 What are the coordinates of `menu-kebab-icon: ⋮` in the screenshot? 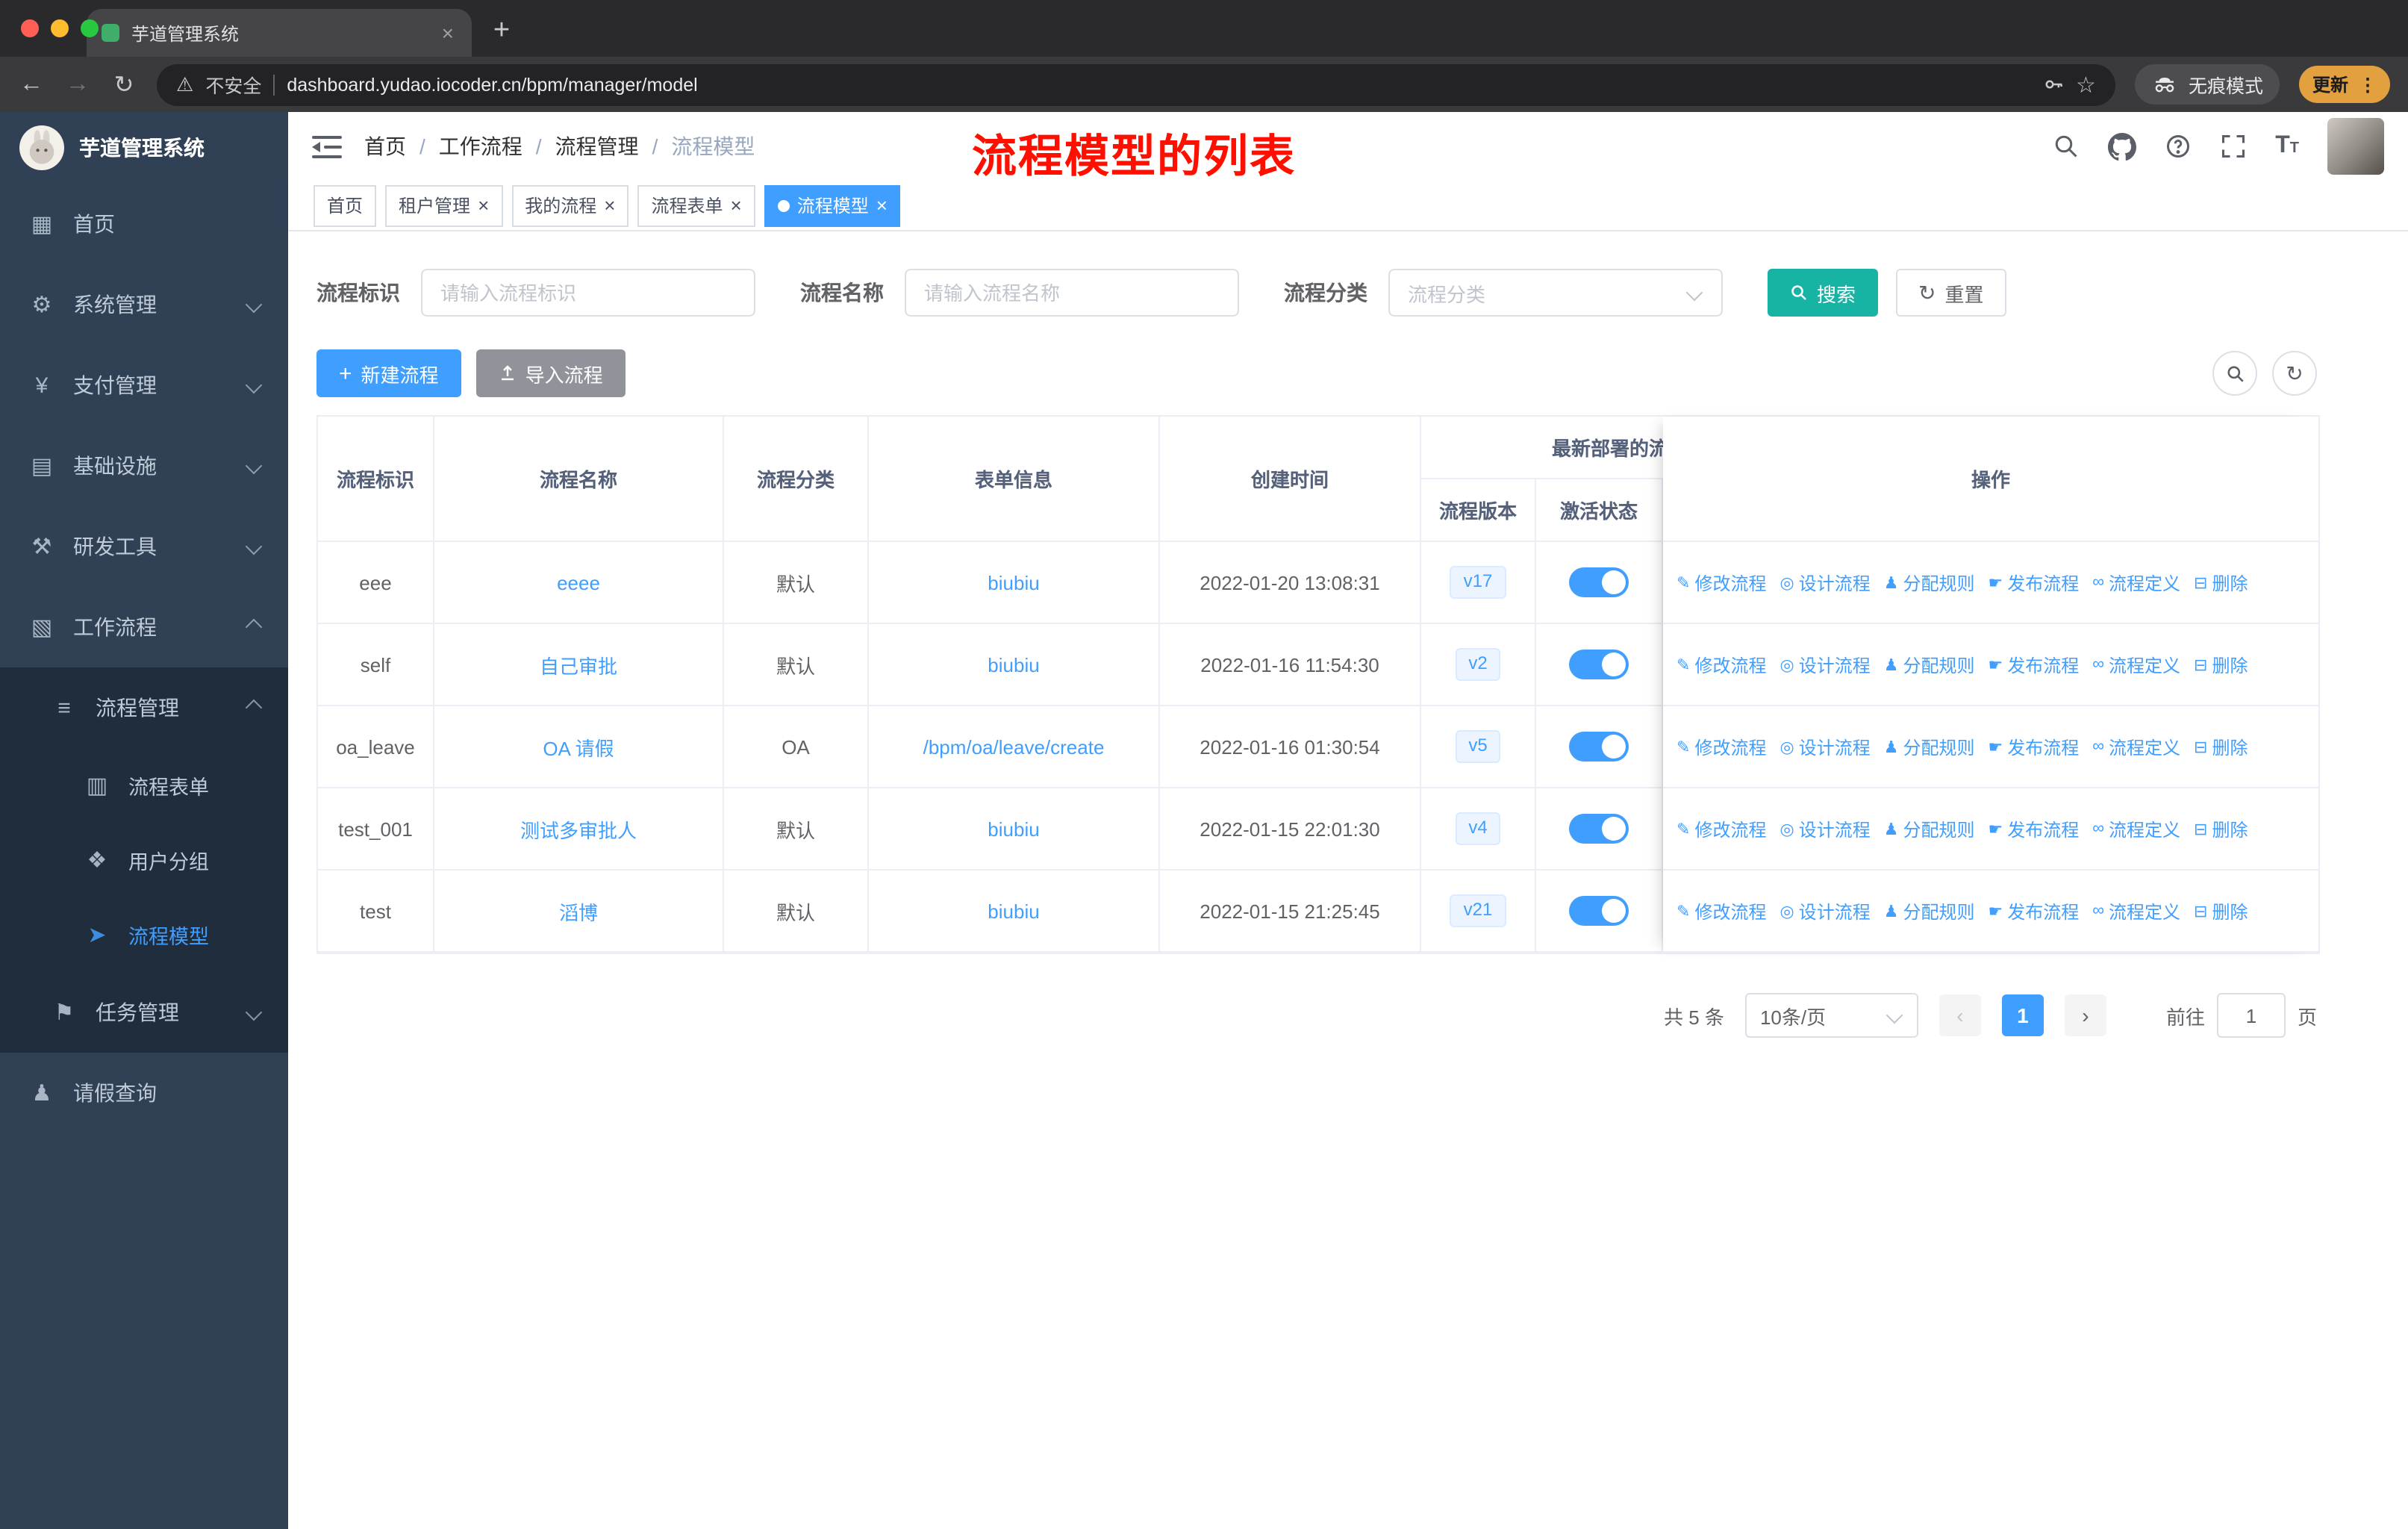 It's located at (2368, 84).